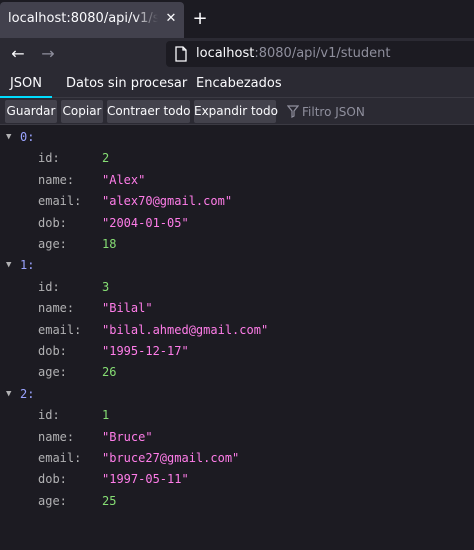 The image size is (474, 550). Describe the element at coordinates (185, 329) in the screenshot. I see `json-value: "bilal.ahmed@gmail.com"` at that location.